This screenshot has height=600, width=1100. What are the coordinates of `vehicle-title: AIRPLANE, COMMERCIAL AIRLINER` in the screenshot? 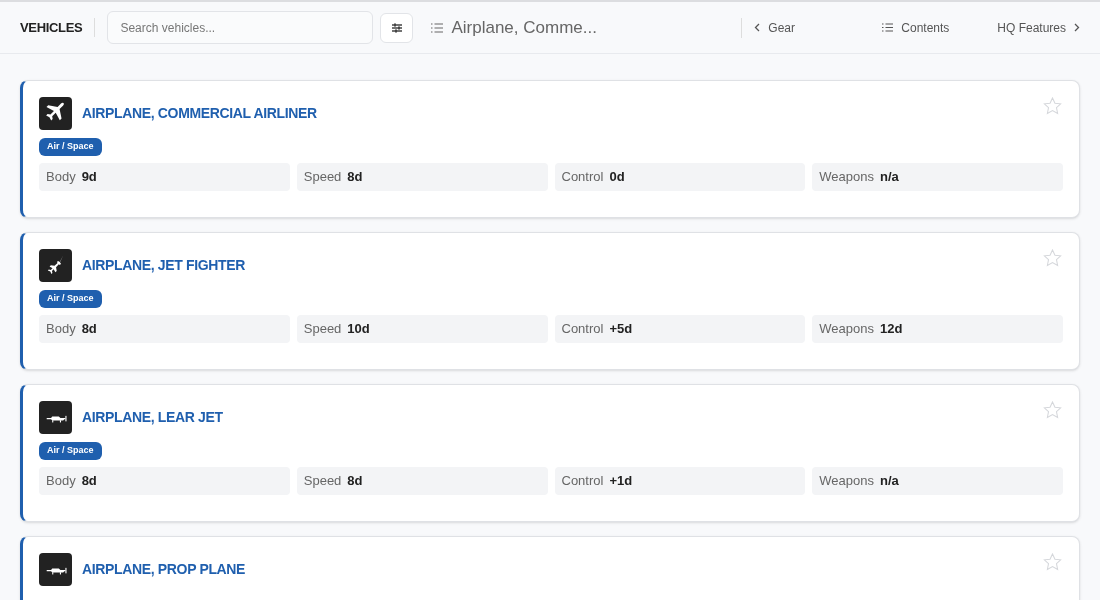 It's located at (199, 113).